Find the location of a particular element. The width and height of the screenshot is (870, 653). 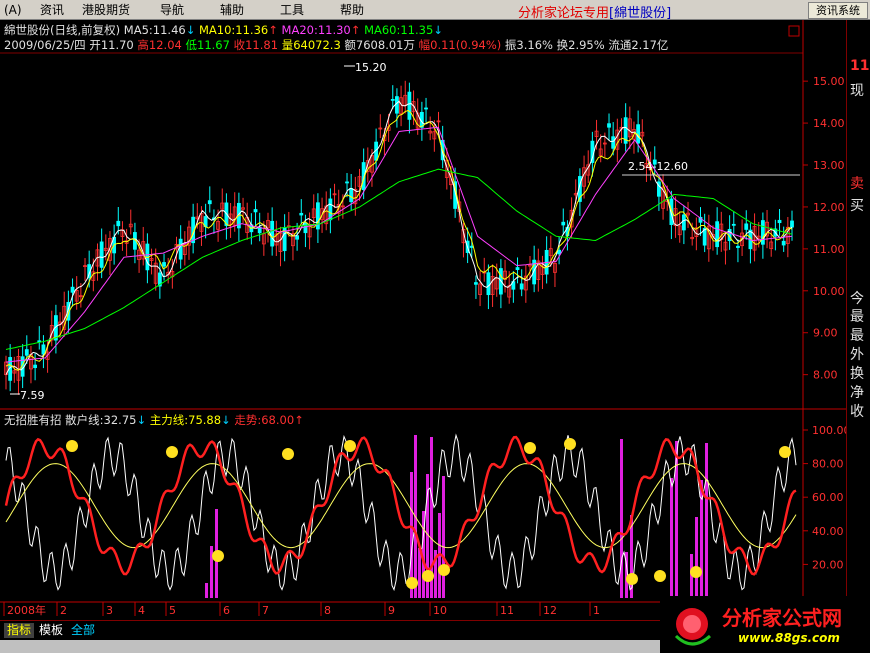

brand-stock: [綿世股份] is located at coordinates (640, 13).